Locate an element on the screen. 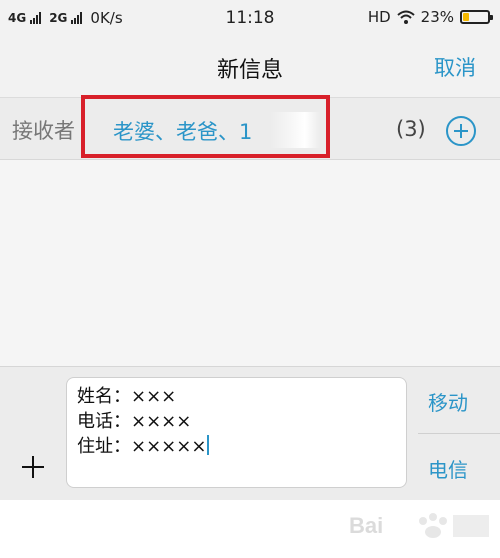 The height and width of the screenshot is (558, 500). baidu-paw-icon: Bai is located at coordinates (419, 525).